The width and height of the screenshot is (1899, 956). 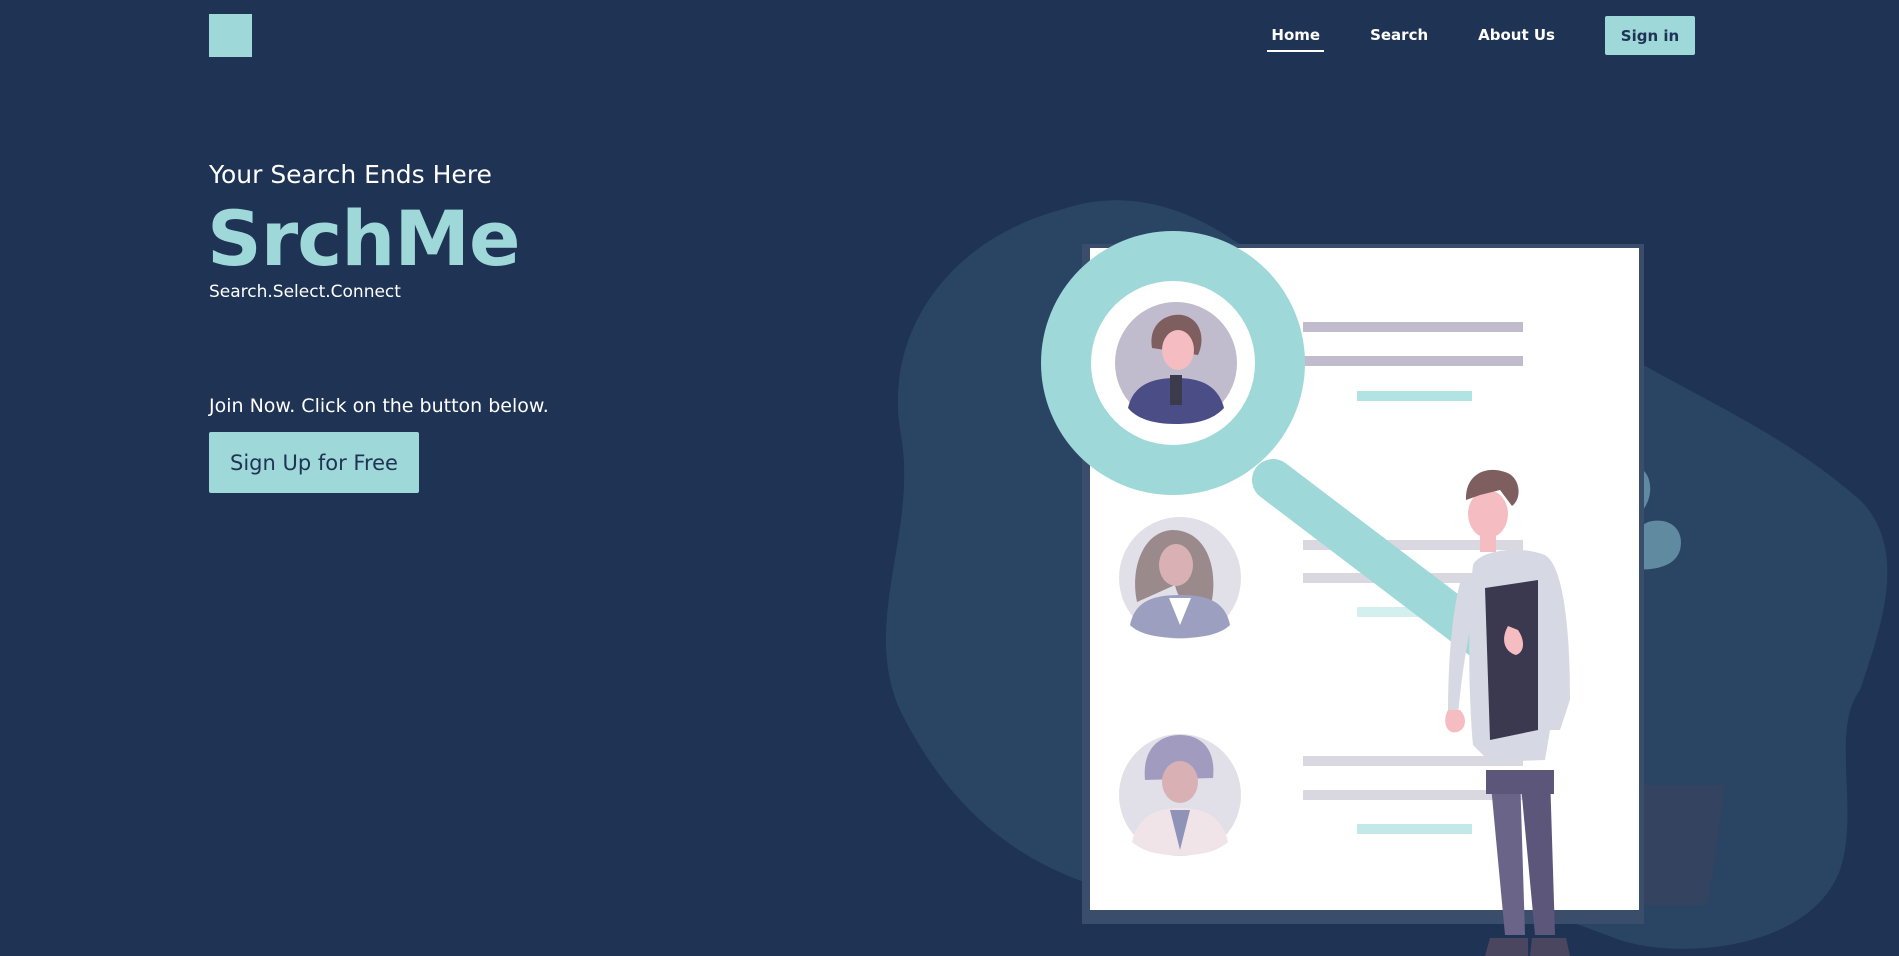 What do you see at coordinates (364, 238) in the screenshot?
I see `brand-title: SrchMe` at bounding box center [364, 238].